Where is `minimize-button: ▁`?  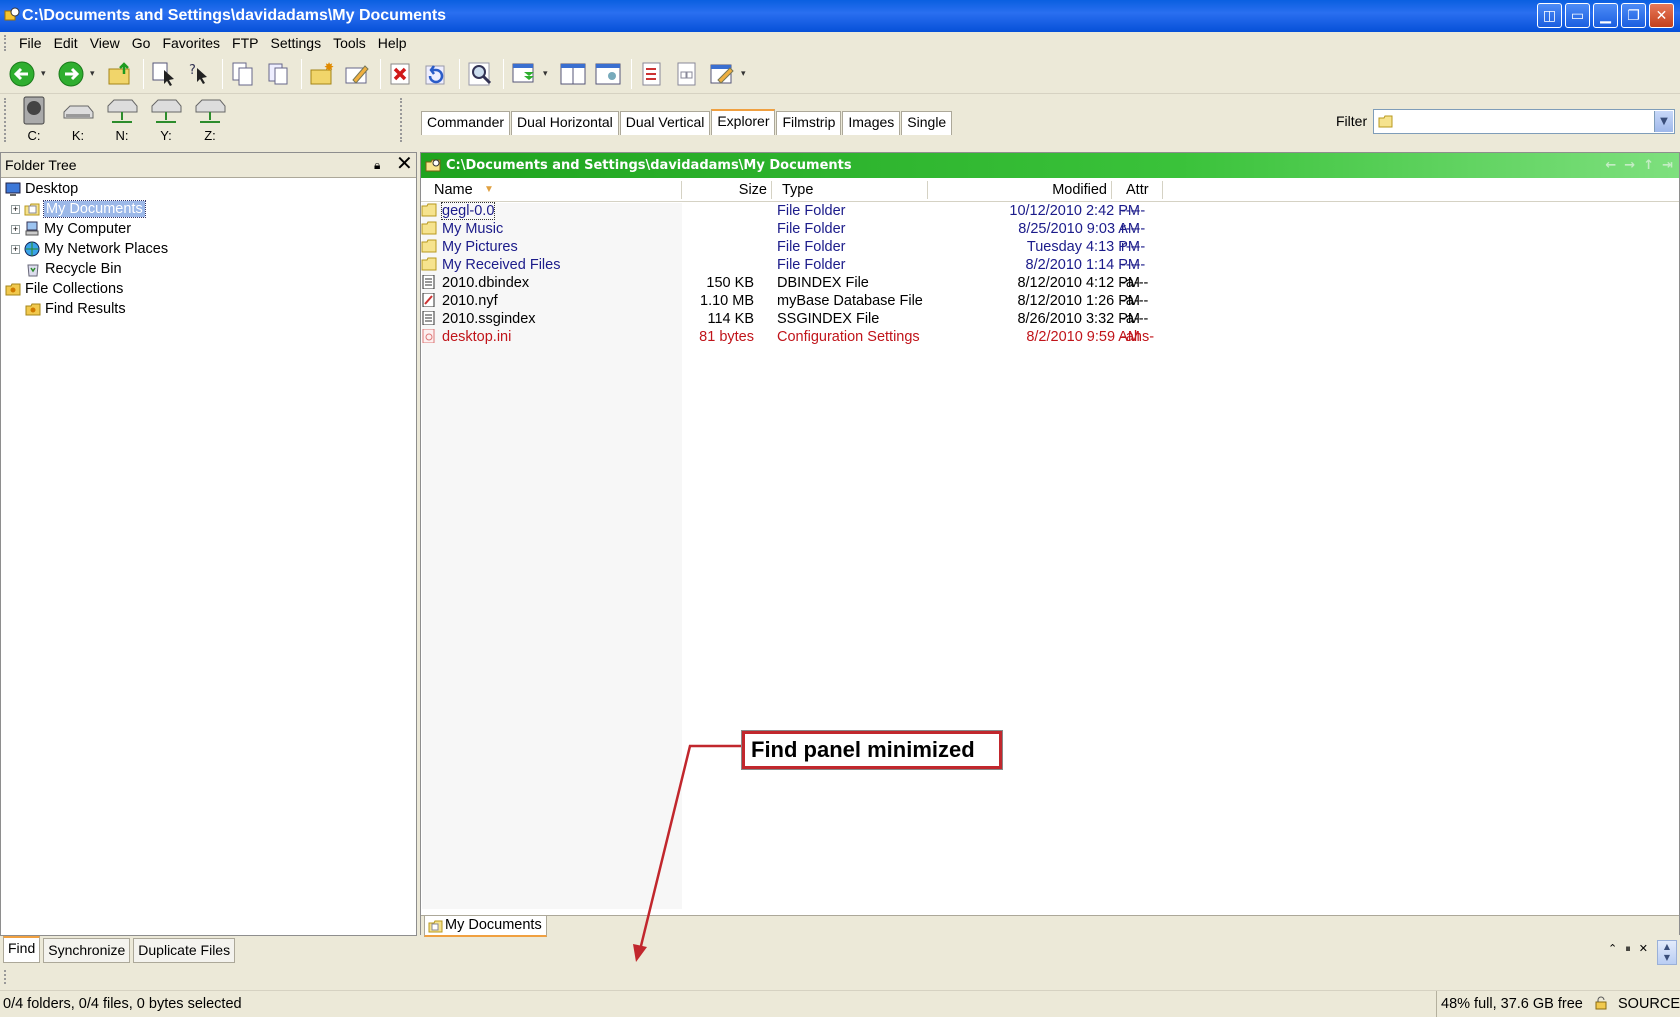 minimize-button: ▁ is located at coordinates (1605, 15).